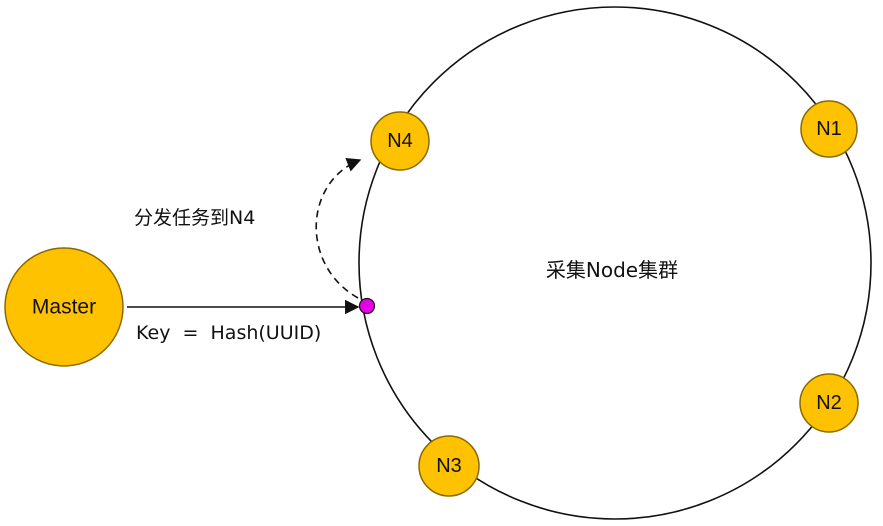 Image resolution: width=883 pixels, height=526 pixels. I want to click on ring-label: 采集Node集群, so click(612, 270).